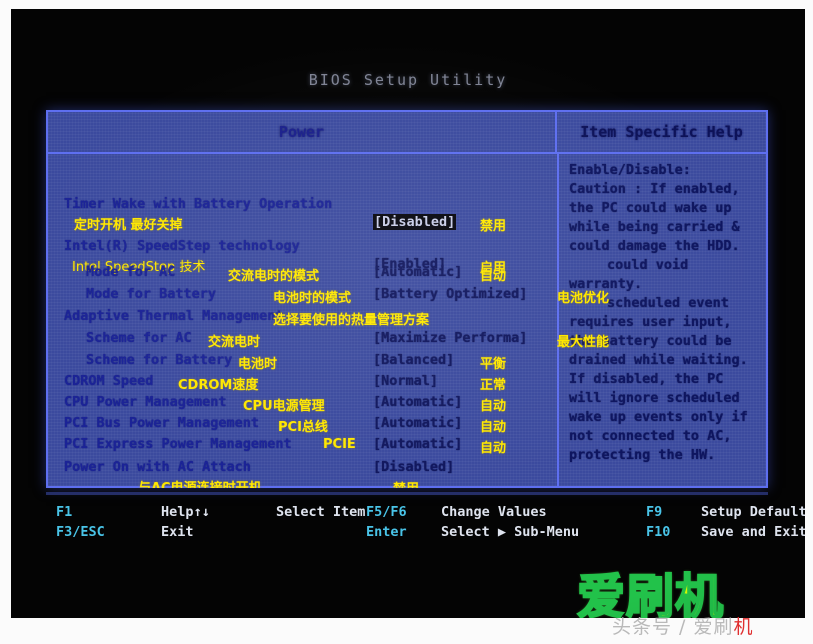  Describe the element at coordinates (493, 364) in the screenshot. I see `setting-value-annotation: 平衡` at that location.